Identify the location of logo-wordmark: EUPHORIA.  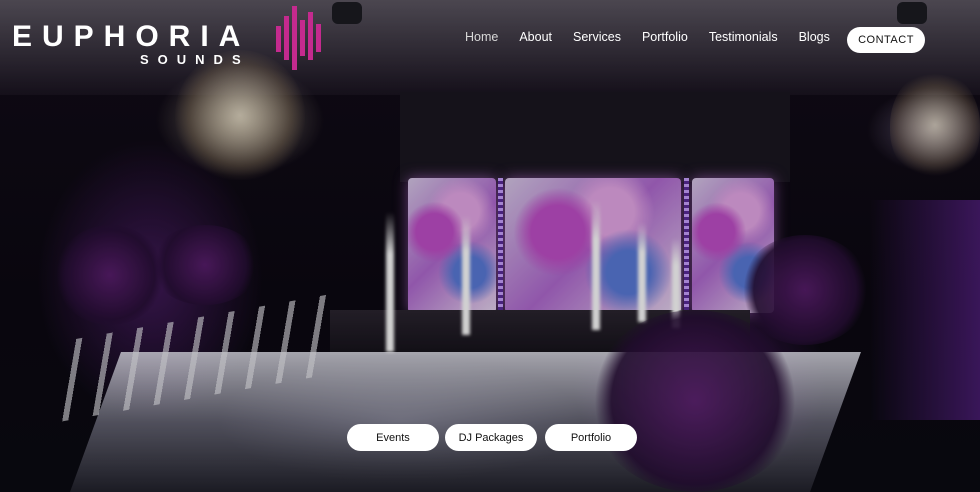
(131, 36).